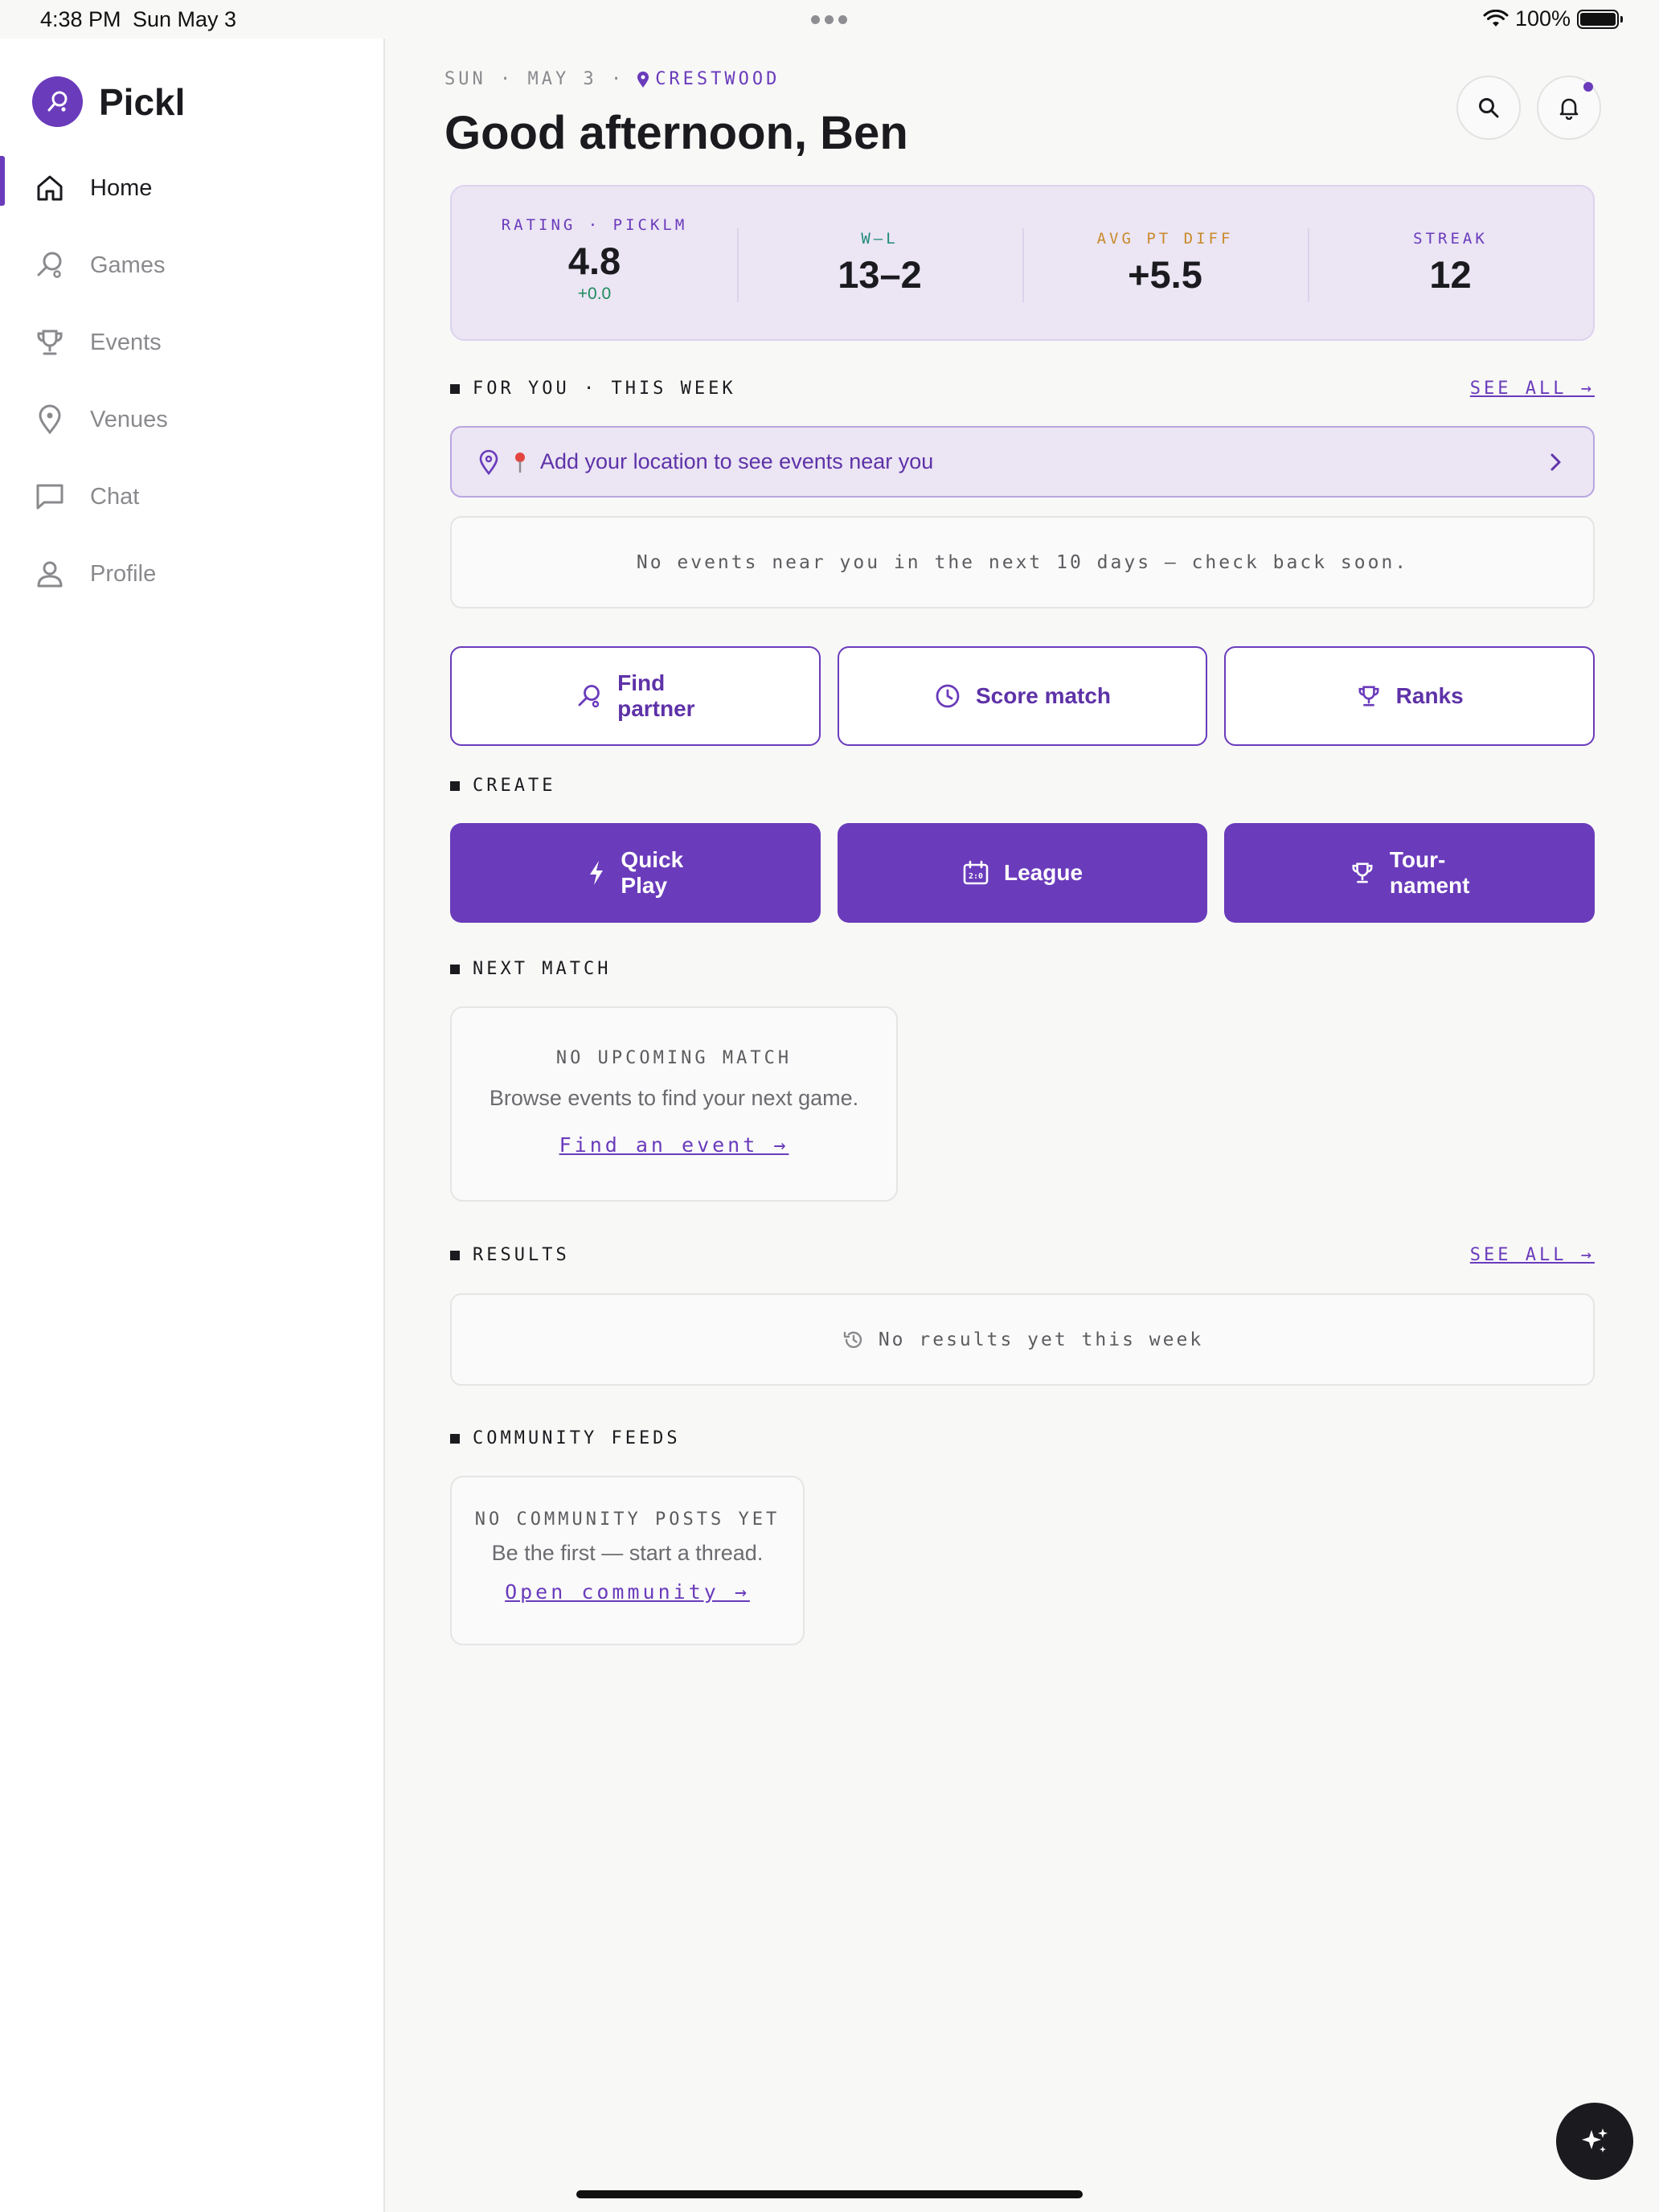 Image resolution: width=1659 pixels, height=2212 pixels. I want to click on home-indicator, so click(829, 2194).